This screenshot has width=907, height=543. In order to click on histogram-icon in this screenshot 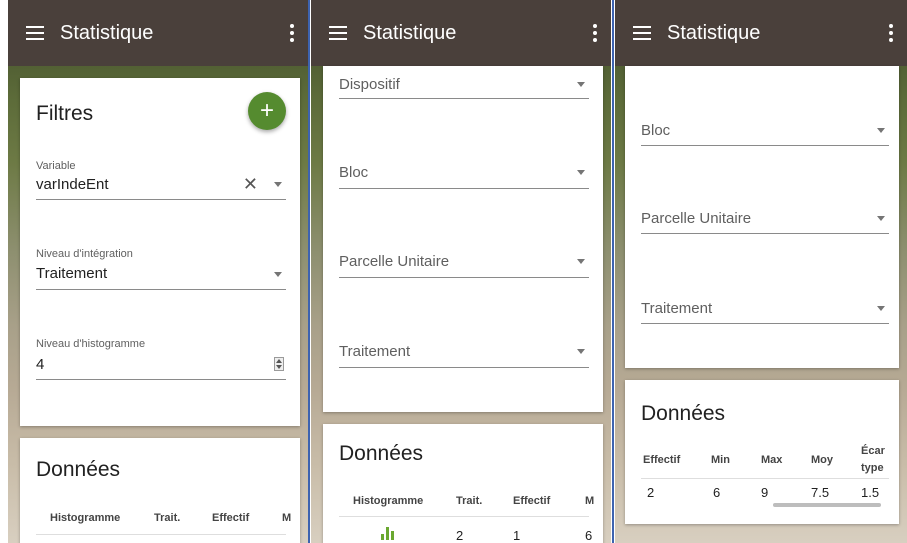, I will do `click(388, 533)`.